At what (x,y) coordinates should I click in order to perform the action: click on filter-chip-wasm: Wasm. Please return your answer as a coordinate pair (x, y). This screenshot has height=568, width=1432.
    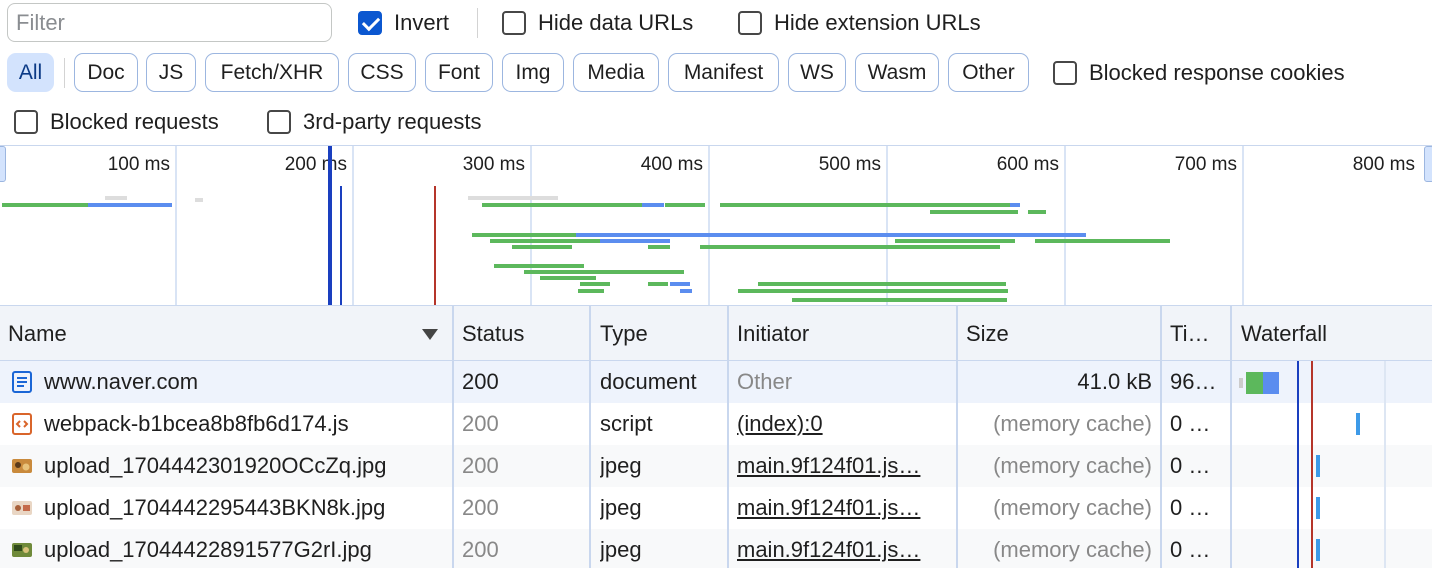
    Looking at the image, I should click on (897, 72).